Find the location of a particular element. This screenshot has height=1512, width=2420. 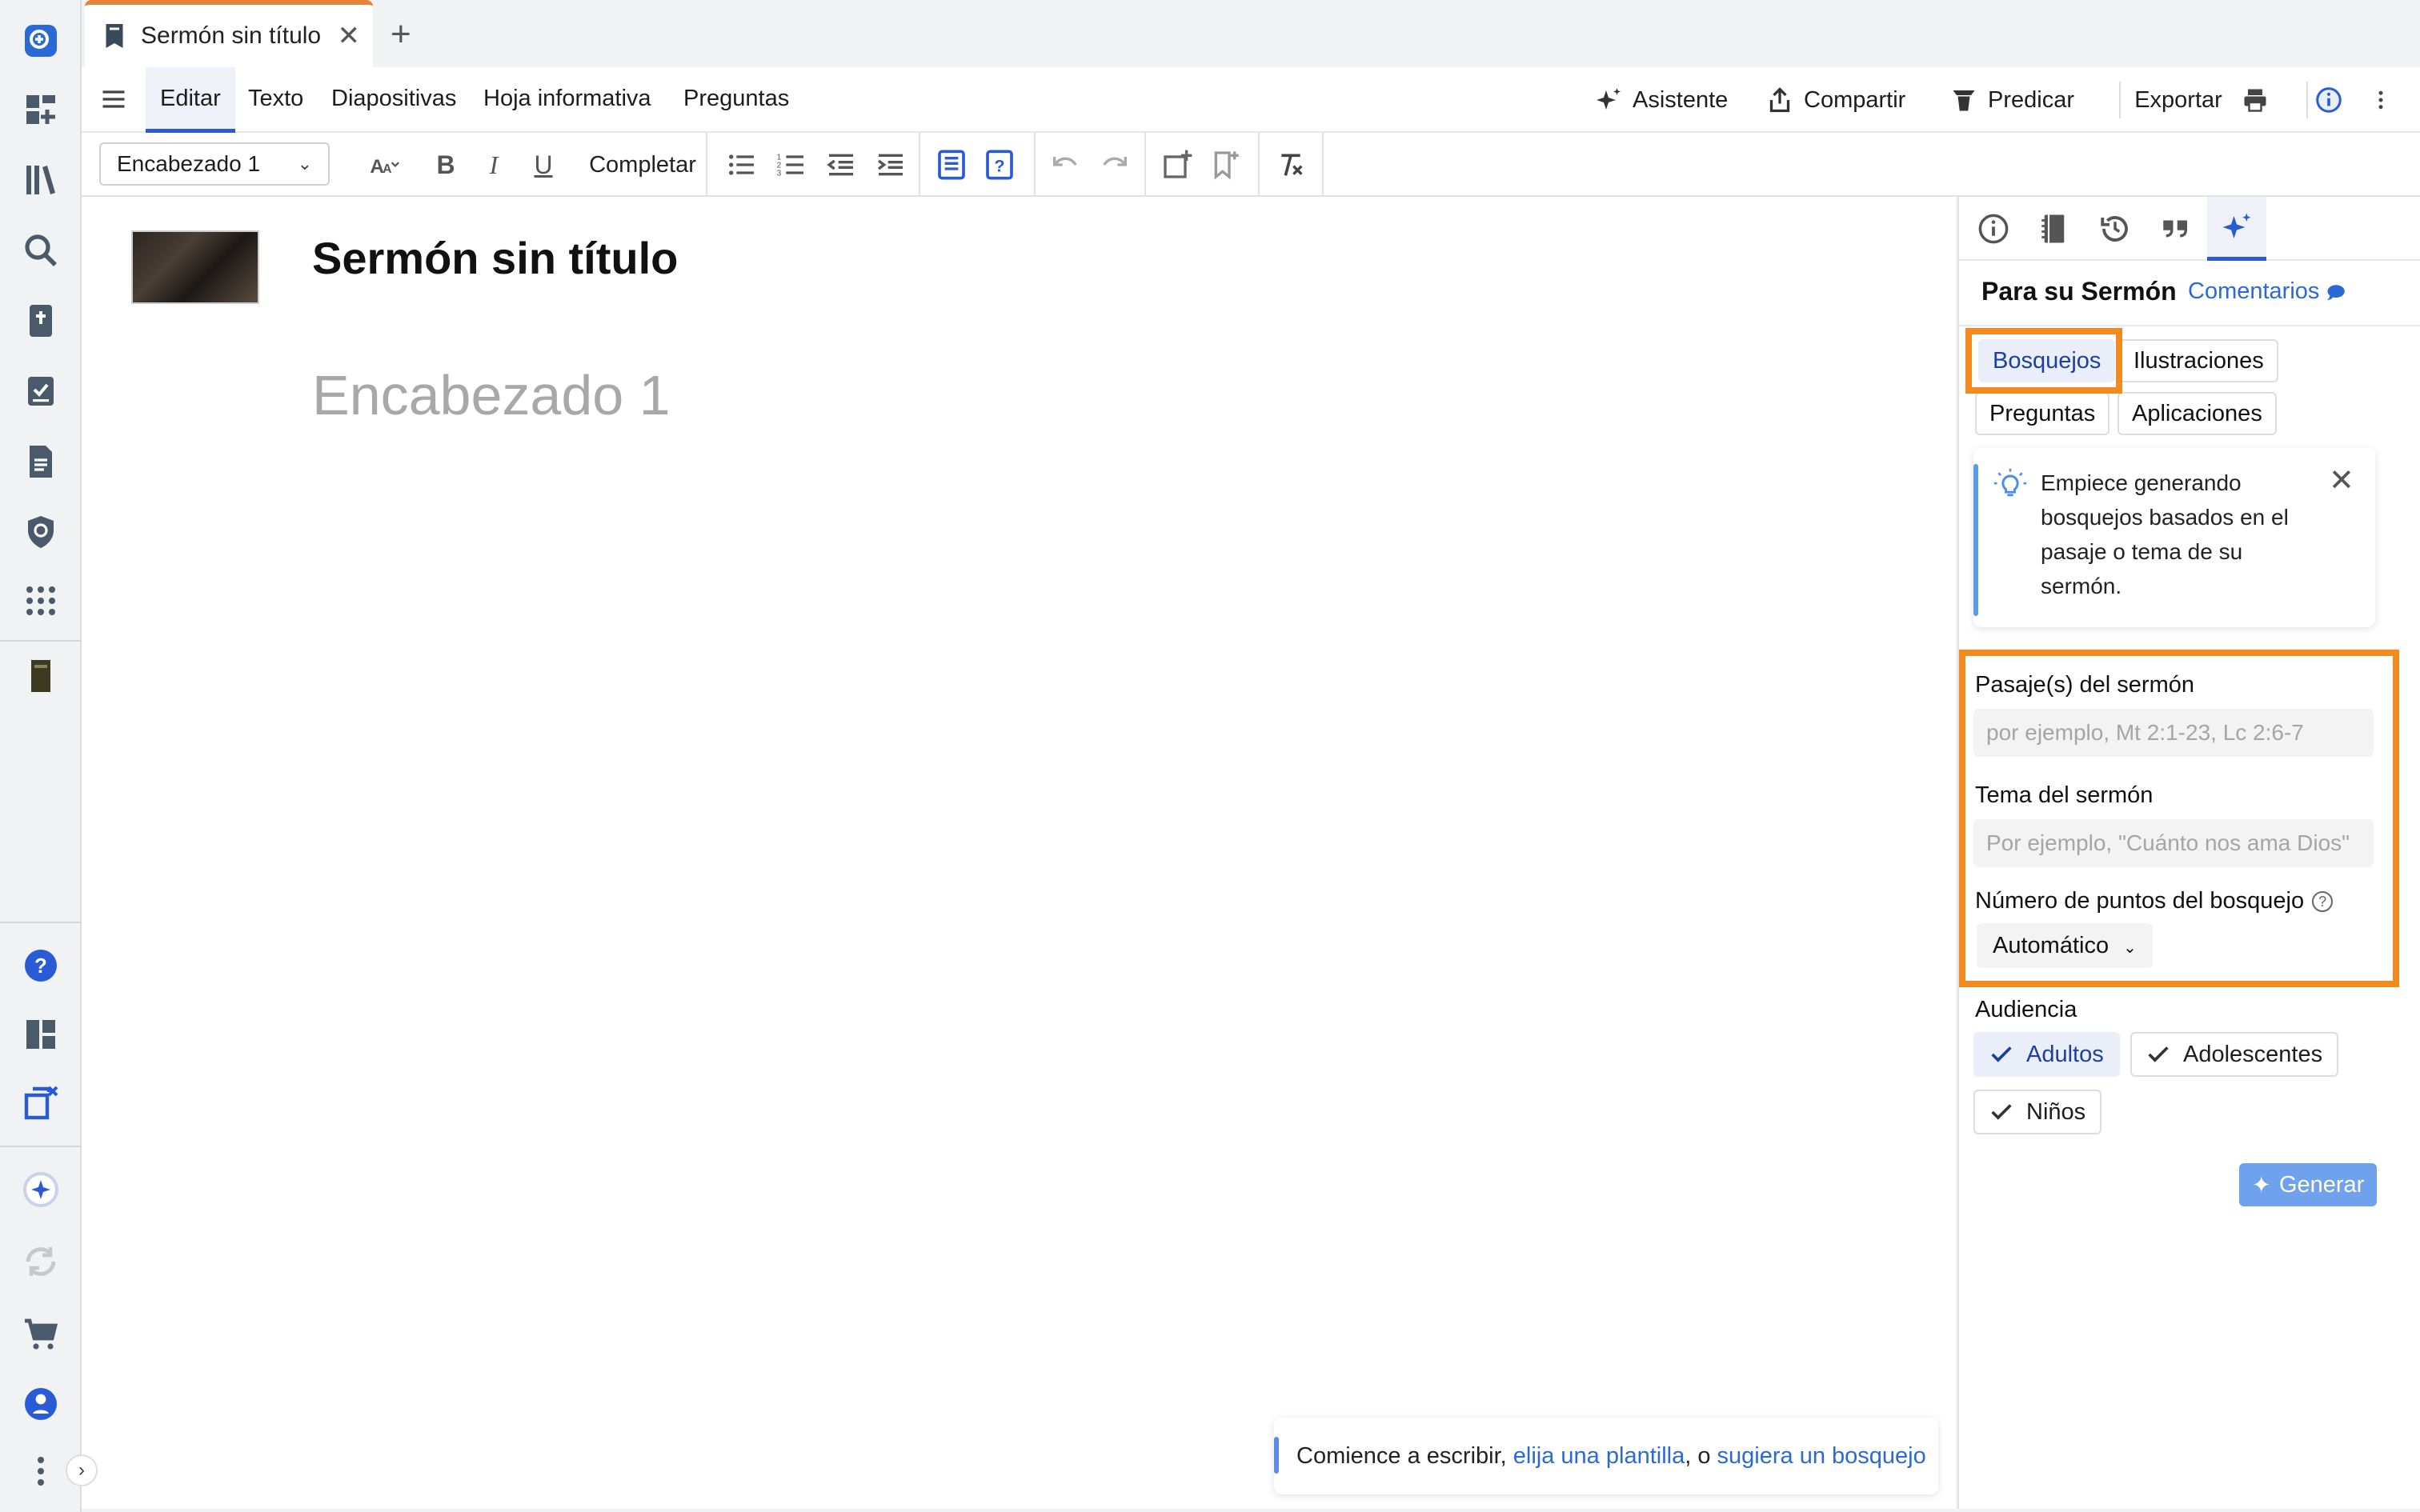

indent-button is located at coordinates (891, 165).